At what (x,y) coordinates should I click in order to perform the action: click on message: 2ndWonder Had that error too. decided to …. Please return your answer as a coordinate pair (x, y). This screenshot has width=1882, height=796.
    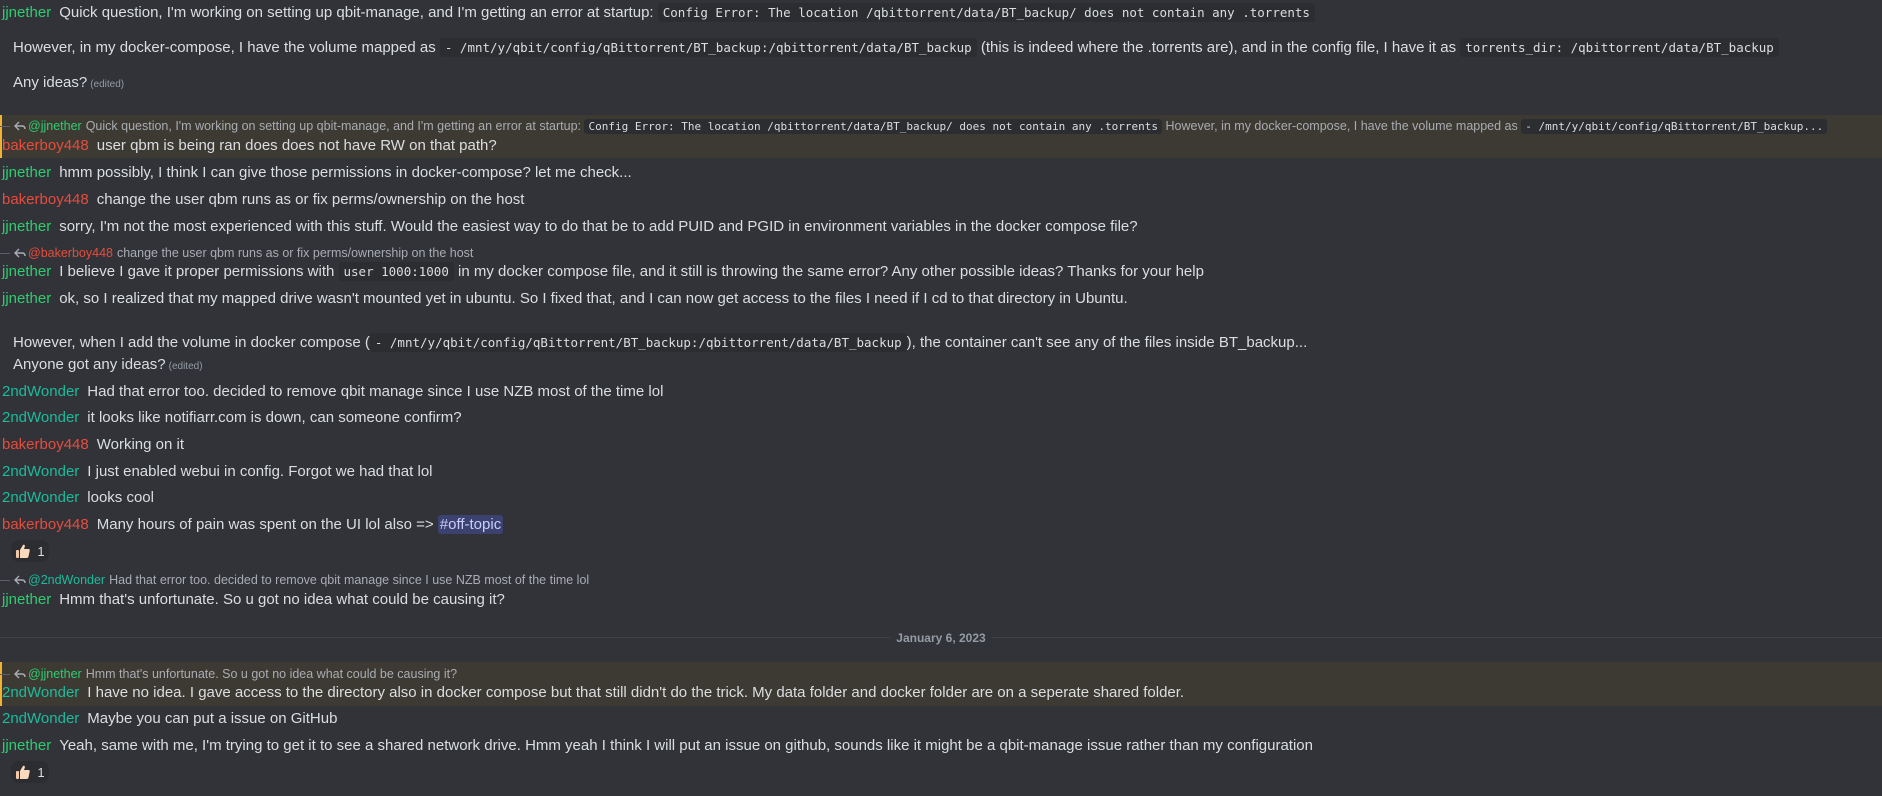
    Looking at the image, I should click on (941, 392).